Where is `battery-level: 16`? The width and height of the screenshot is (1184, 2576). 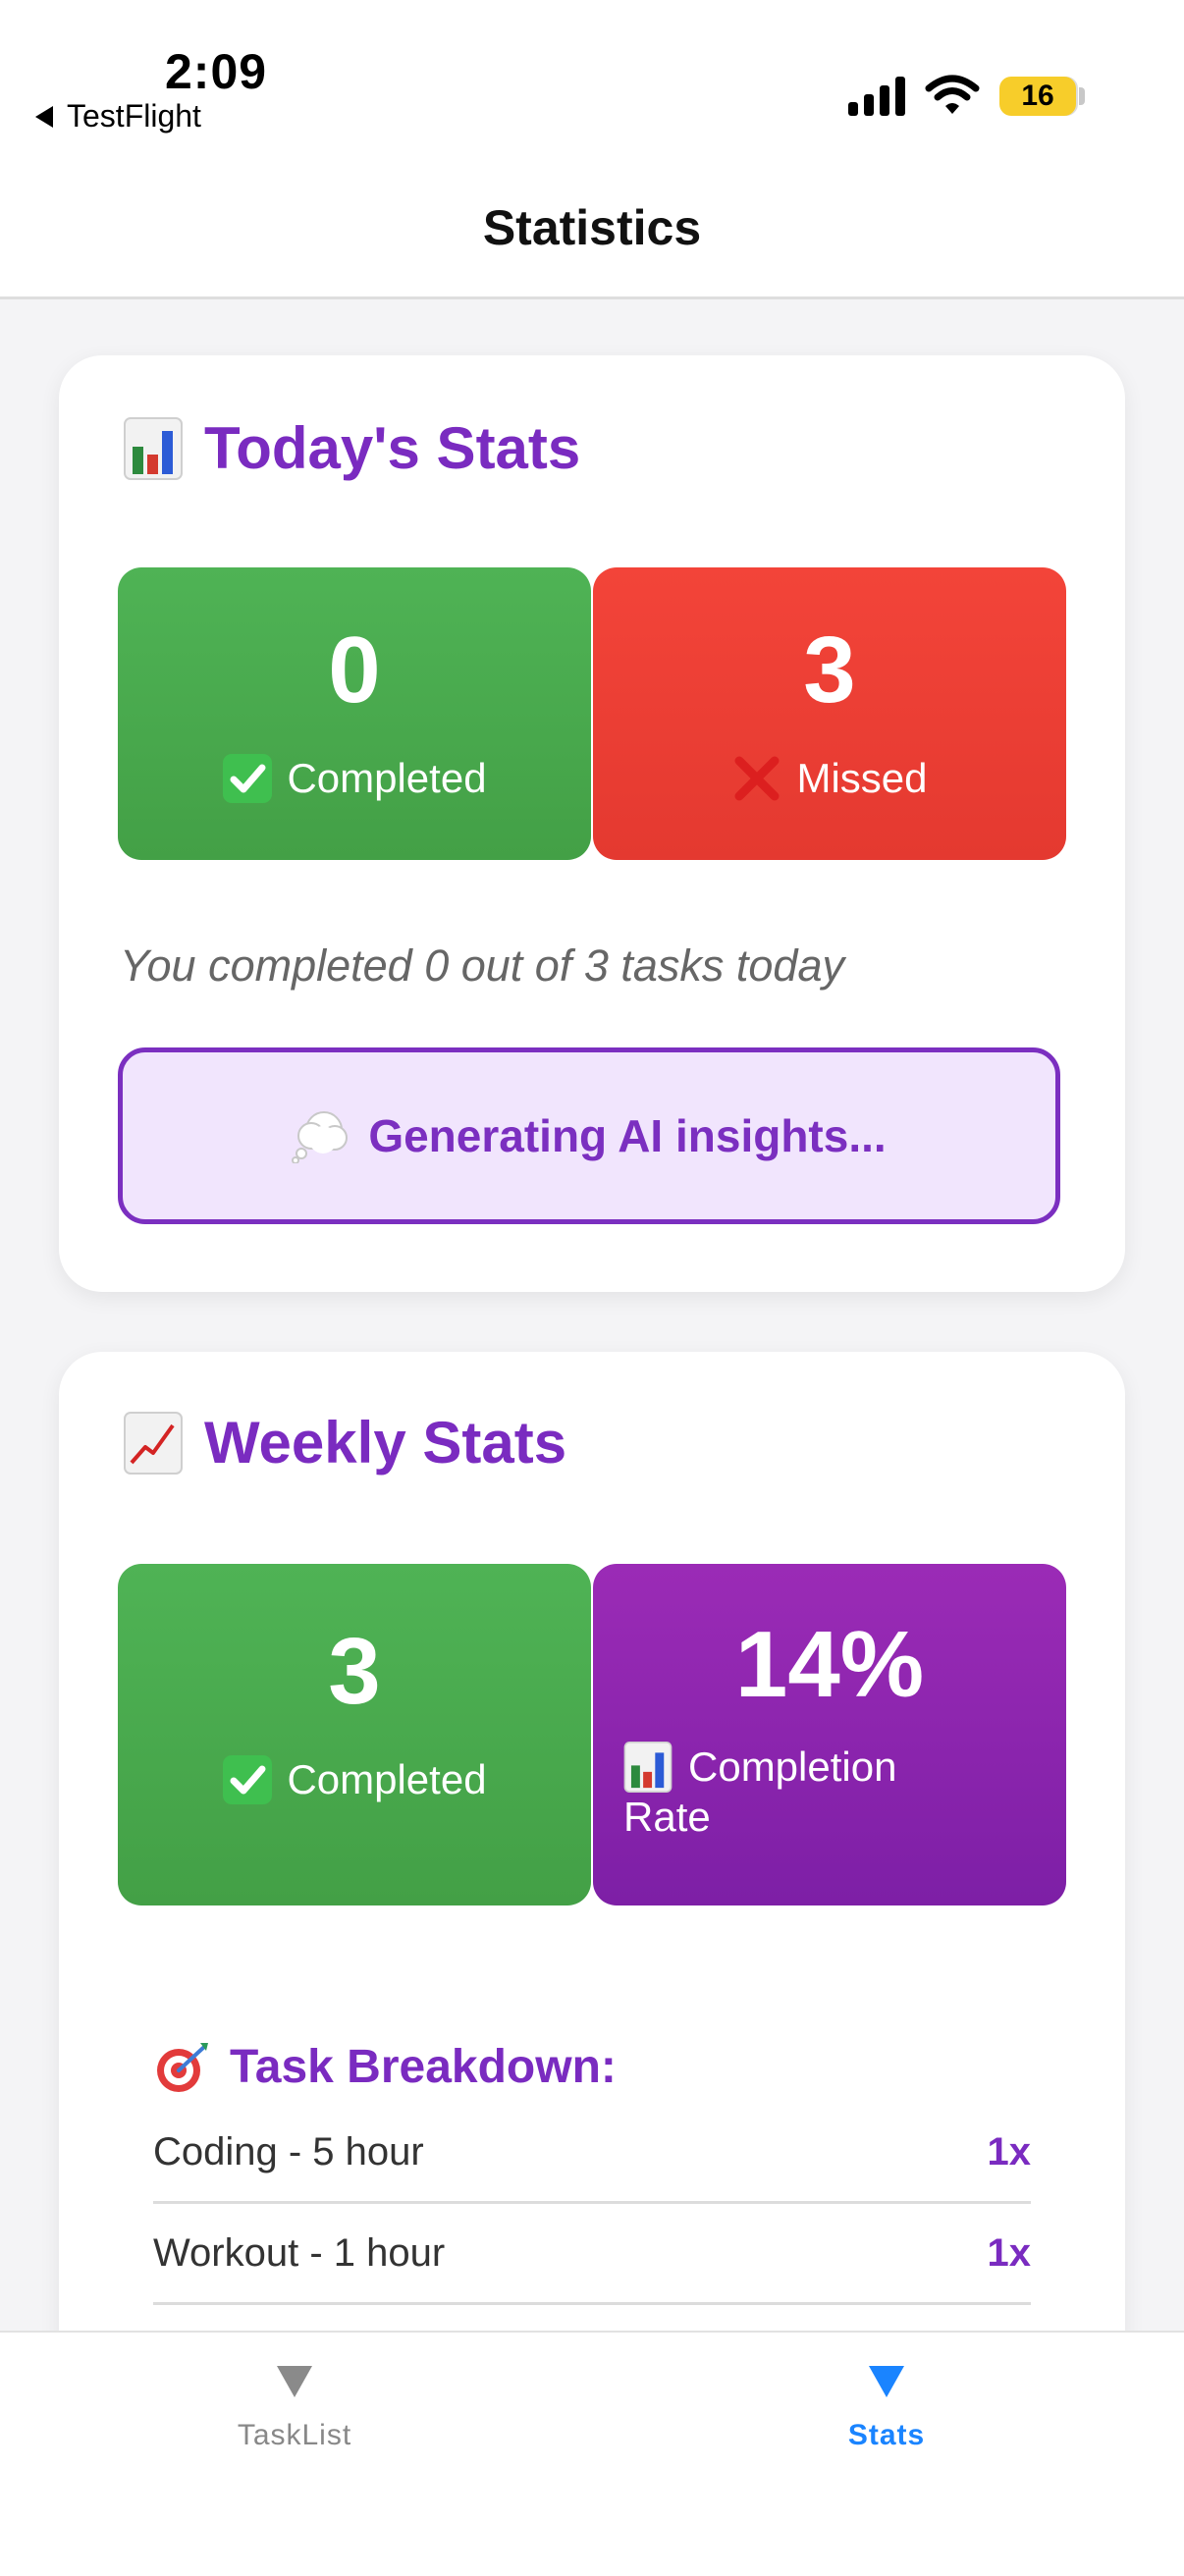
battery-level: 16 is located at coordinates (1037, 96).